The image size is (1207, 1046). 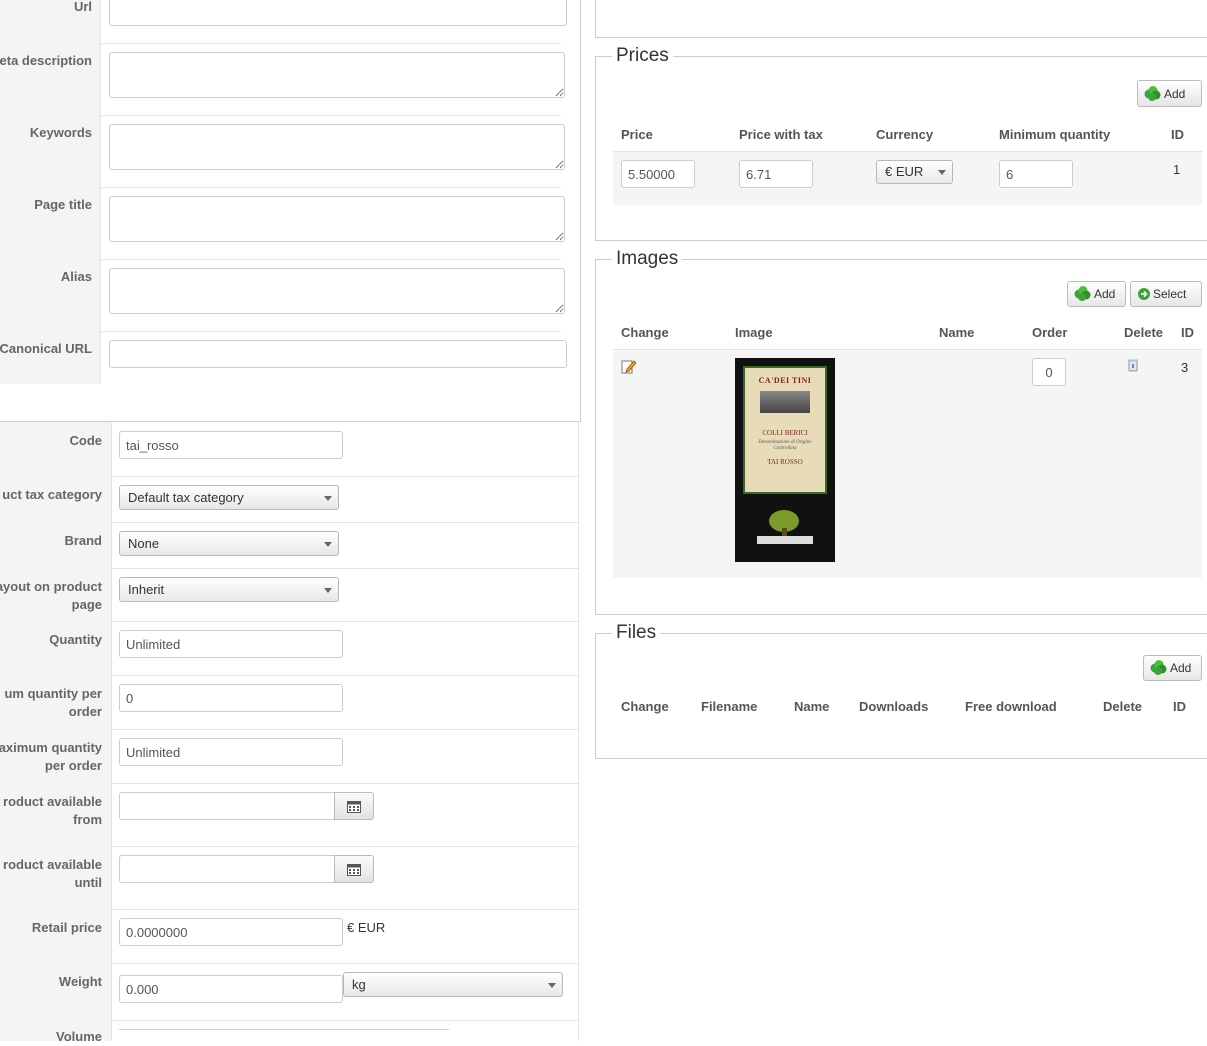 What do you see at coordinates (1011, 706) in the screenshot?
I see `free-download-col-header: Free download` at bounding box center [1011, 706].